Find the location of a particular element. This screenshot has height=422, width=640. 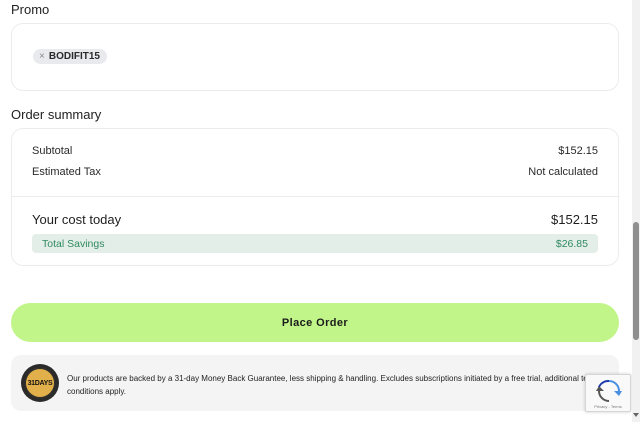

order-summary-title: Order summary is located at coordinates (56, 114).